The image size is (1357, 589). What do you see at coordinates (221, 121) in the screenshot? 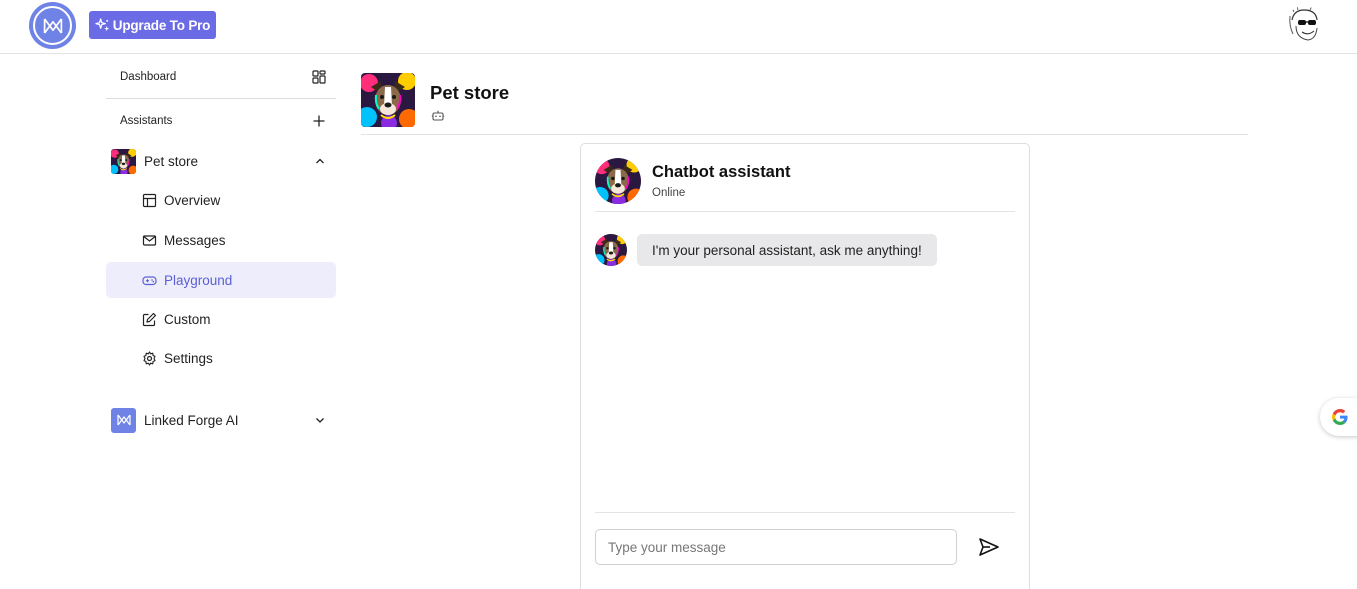
I see `sidebar-item-assistants: Assistants` at bounding box center [221, 121].